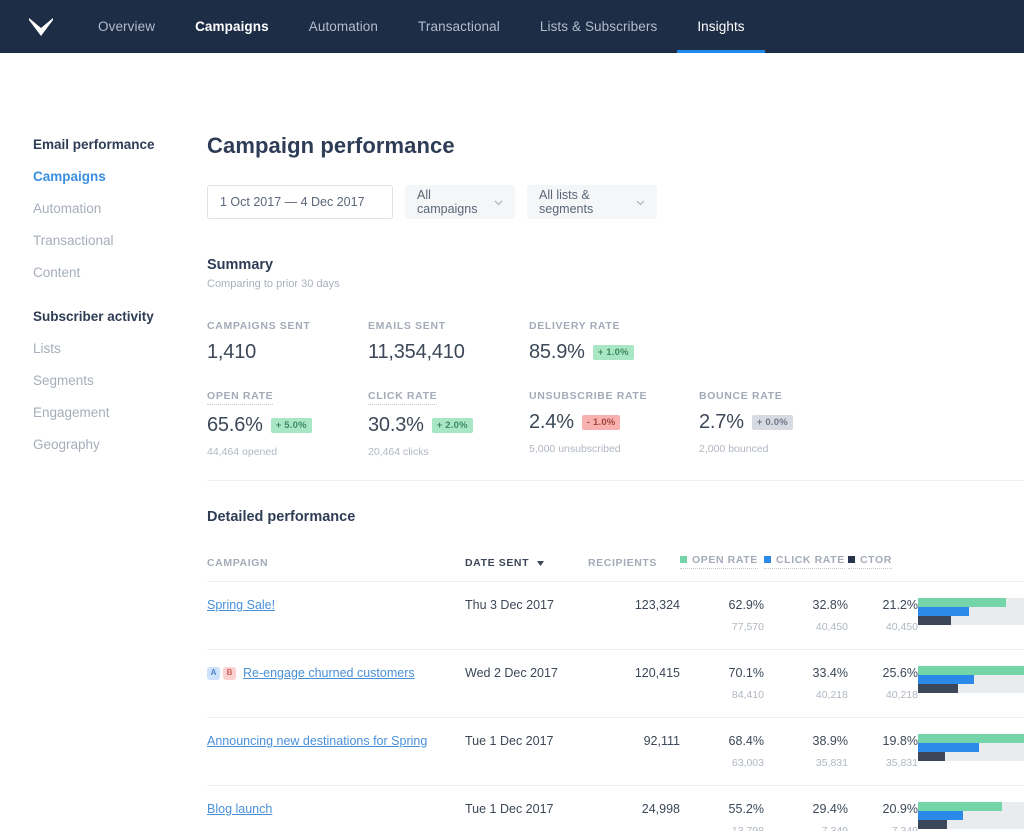 This screenshot has width=1024, height=831. What do you see at coordinates (287, 340) in the screenshot?
I see `metric-campaigns-sent: CAMPAIGNS SENT 1,410` at bounding box center [287, 340].